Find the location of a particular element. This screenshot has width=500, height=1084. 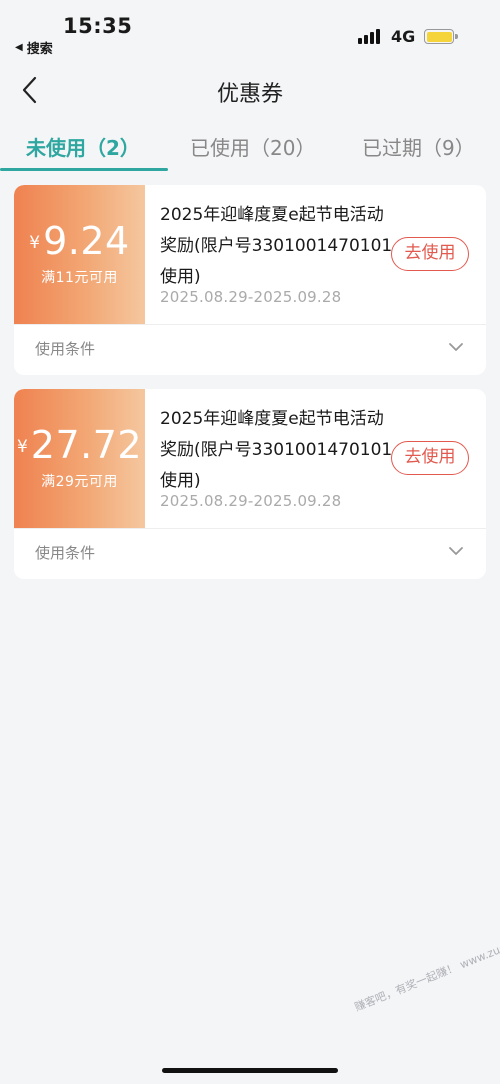

coupon-tabs: 未使用（2） 已使用（20） 已过期（9） is located at coordinates (250, 147).